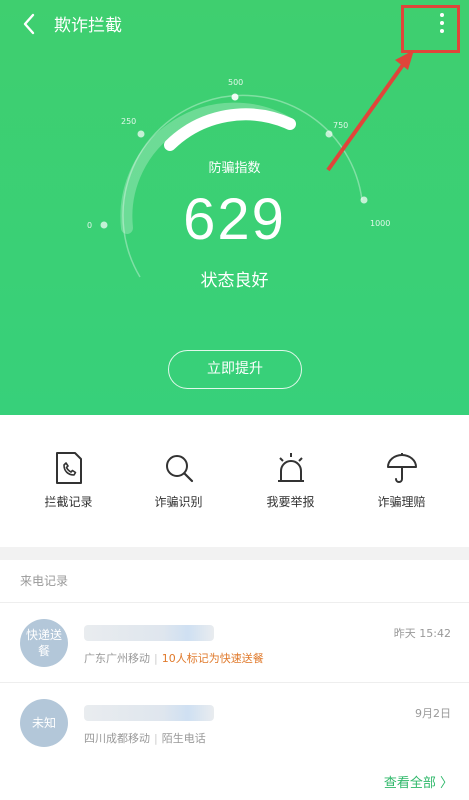 Image resolution: width=469 pixels, height=800 pixels. Describe the element at coordinates (44, 581) in the screenshot. I see `section-title: 来电记录` at that location.